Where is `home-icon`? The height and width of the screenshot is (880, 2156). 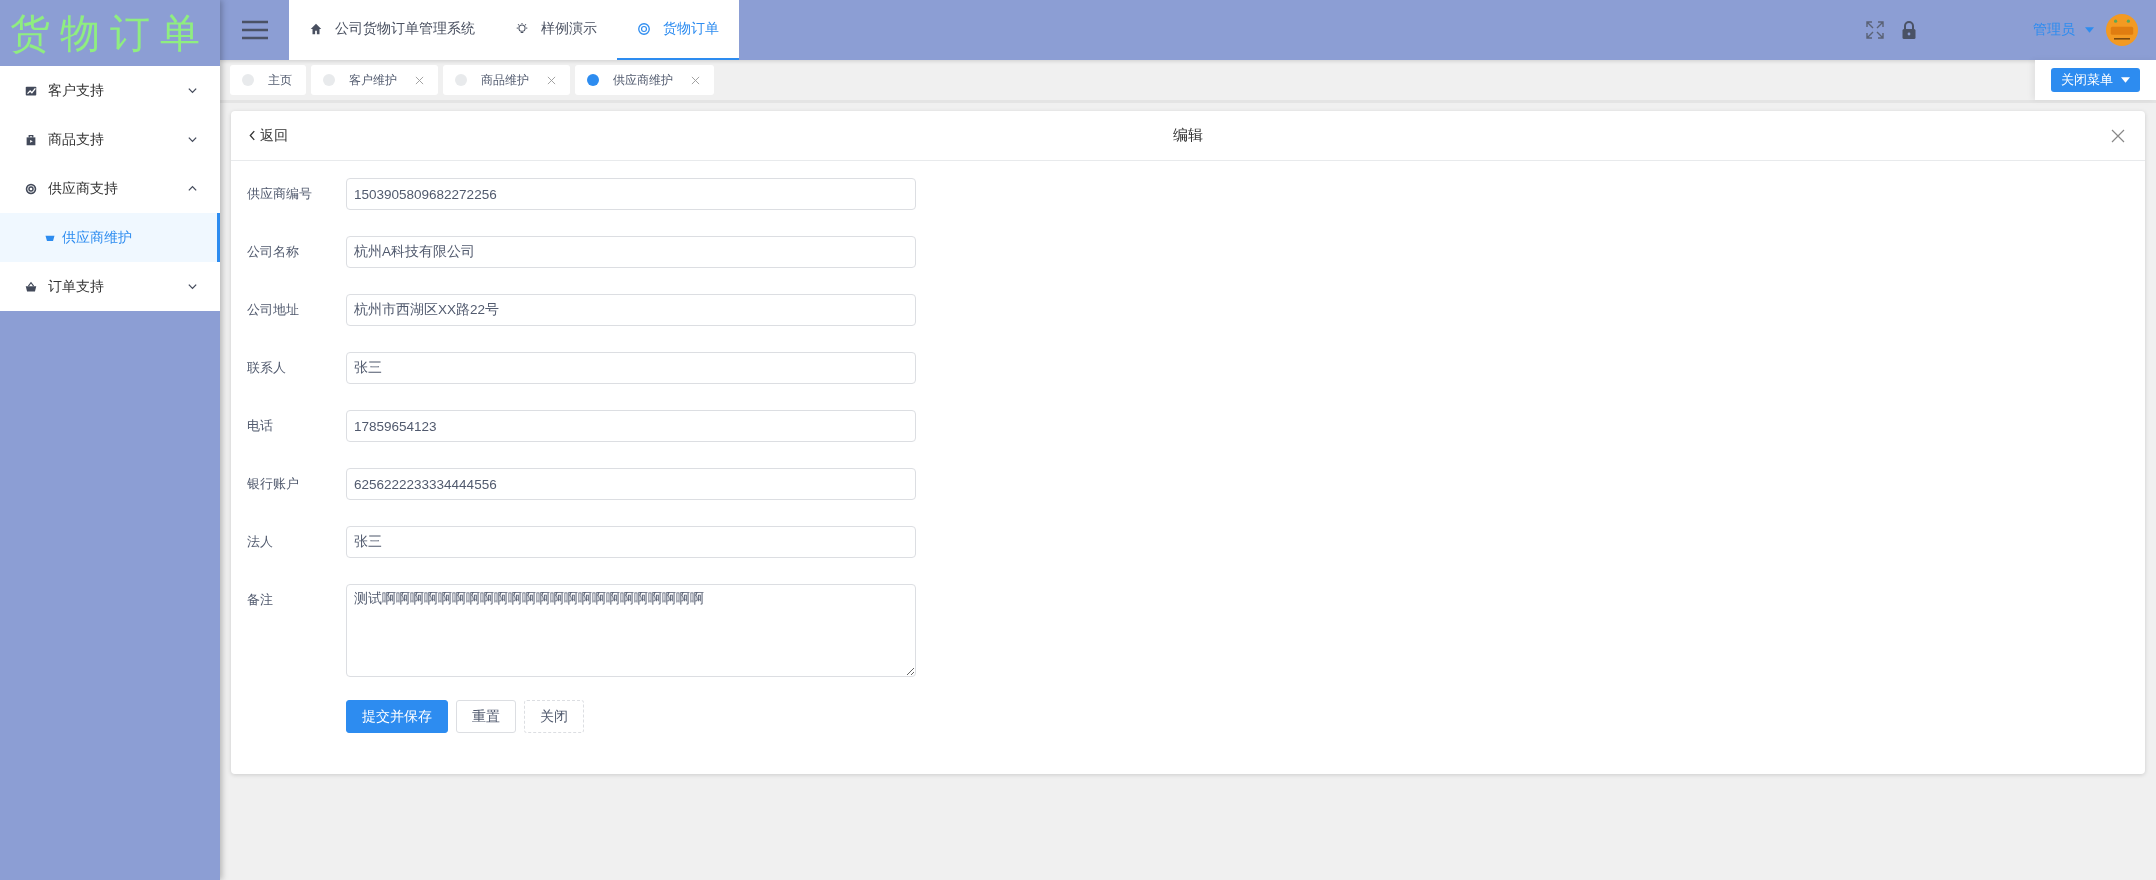 home-icon is located at coordinates (316, 29).